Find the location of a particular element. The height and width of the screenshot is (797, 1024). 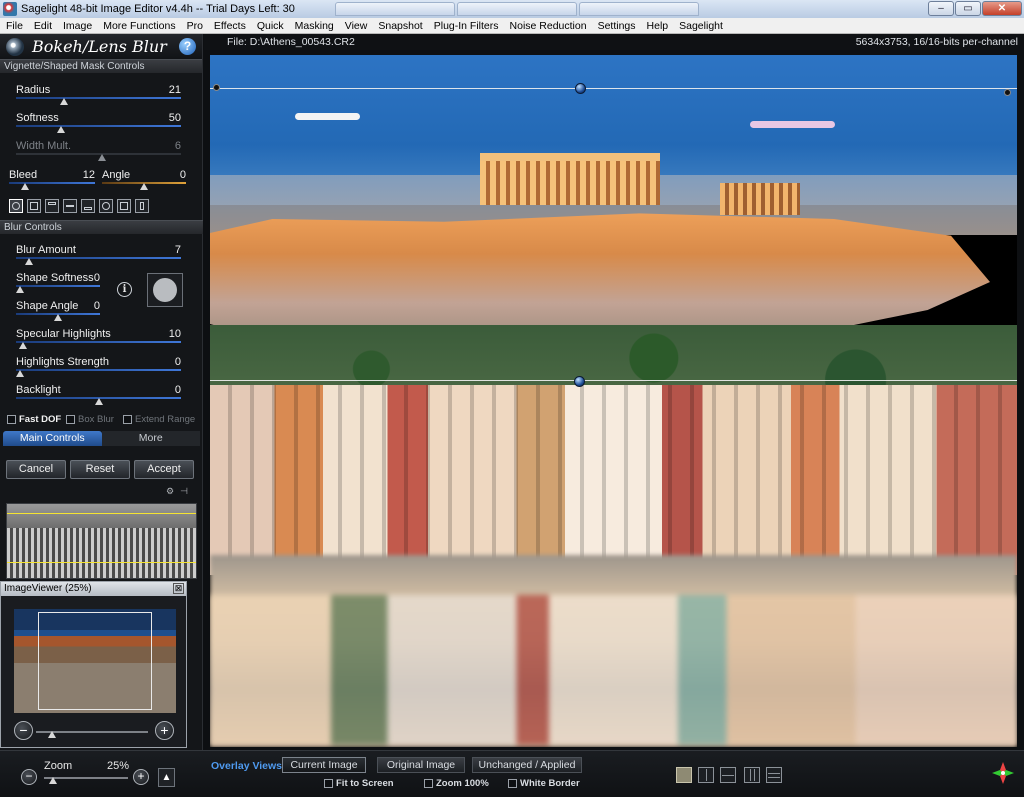

guide-end-dot-left is located at coordinates (216, 87).